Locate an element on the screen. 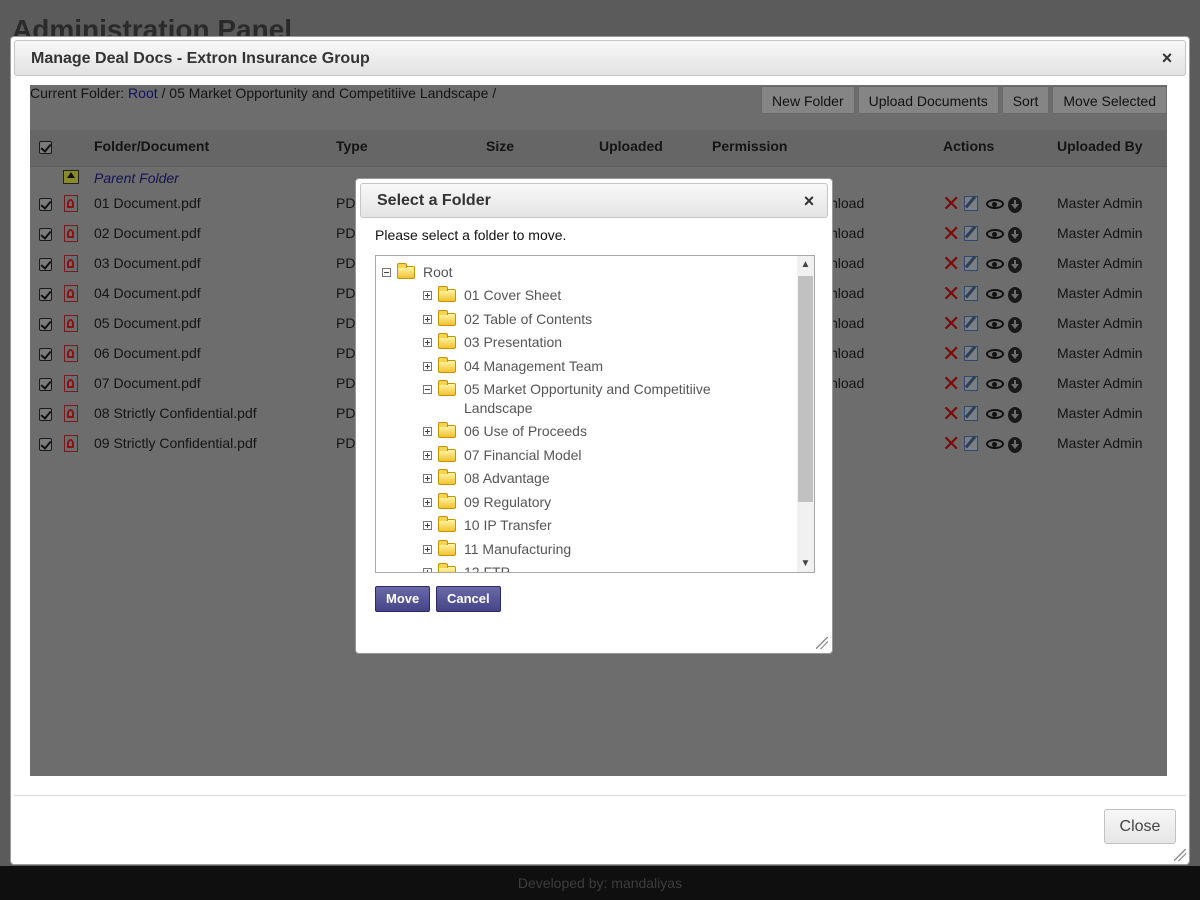 Image resolution: width=1200 pixels, height=900 pixels. tree-scrollbar: ▲ ▼ is located at coordinates (805, 414).